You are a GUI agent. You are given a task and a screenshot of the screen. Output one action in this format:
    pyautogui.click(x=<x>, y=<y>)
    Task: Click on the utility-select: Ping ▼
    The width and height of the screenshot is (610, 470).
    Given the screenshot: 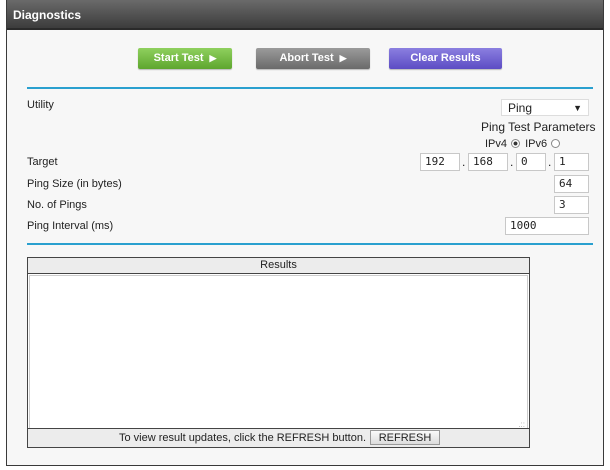 What is the action you would take?
    pyautogui.click(x=545, y=107)
    